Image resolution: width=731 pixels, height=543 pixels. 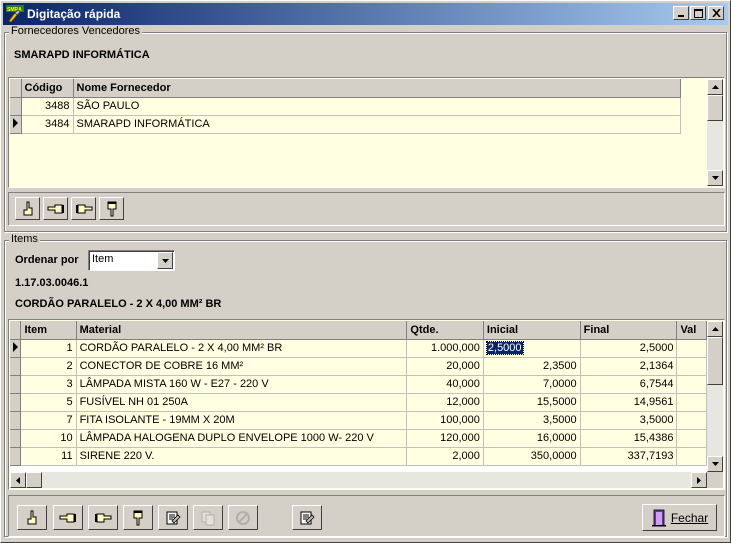 I want to click on item-number: 11, so click(x=48, y=456).